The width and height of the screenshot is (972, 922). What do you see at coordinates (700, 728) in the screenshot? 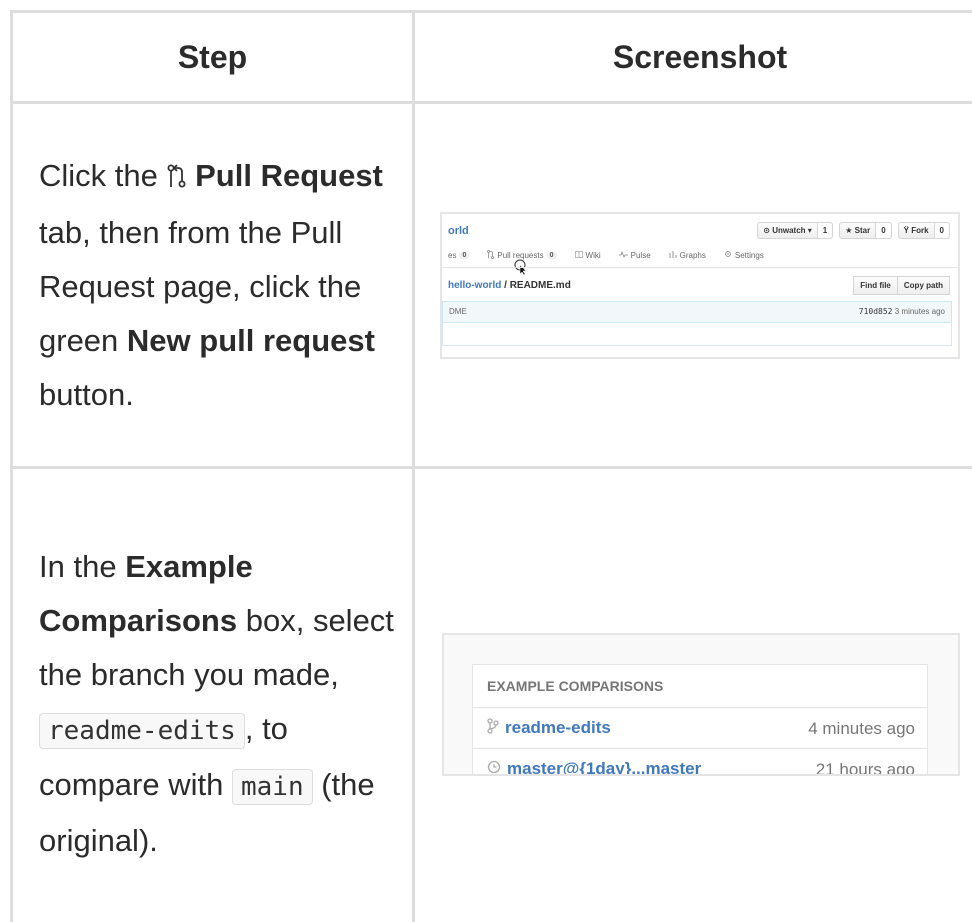
I see `list-item: readme-edits 4 minutes ago` at bounding box center [700, 728].